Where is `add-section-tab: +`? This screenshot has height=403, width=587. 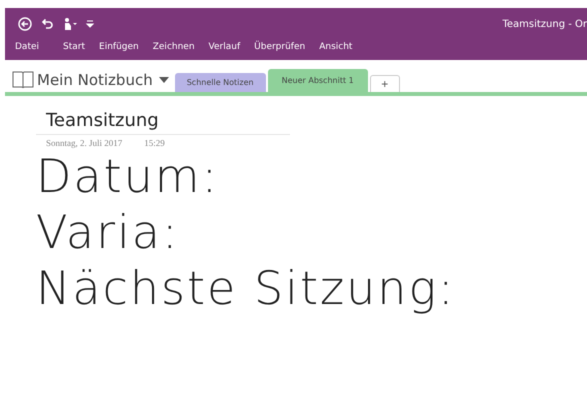
add-section-tab: + is located at coordinates (385, 83).